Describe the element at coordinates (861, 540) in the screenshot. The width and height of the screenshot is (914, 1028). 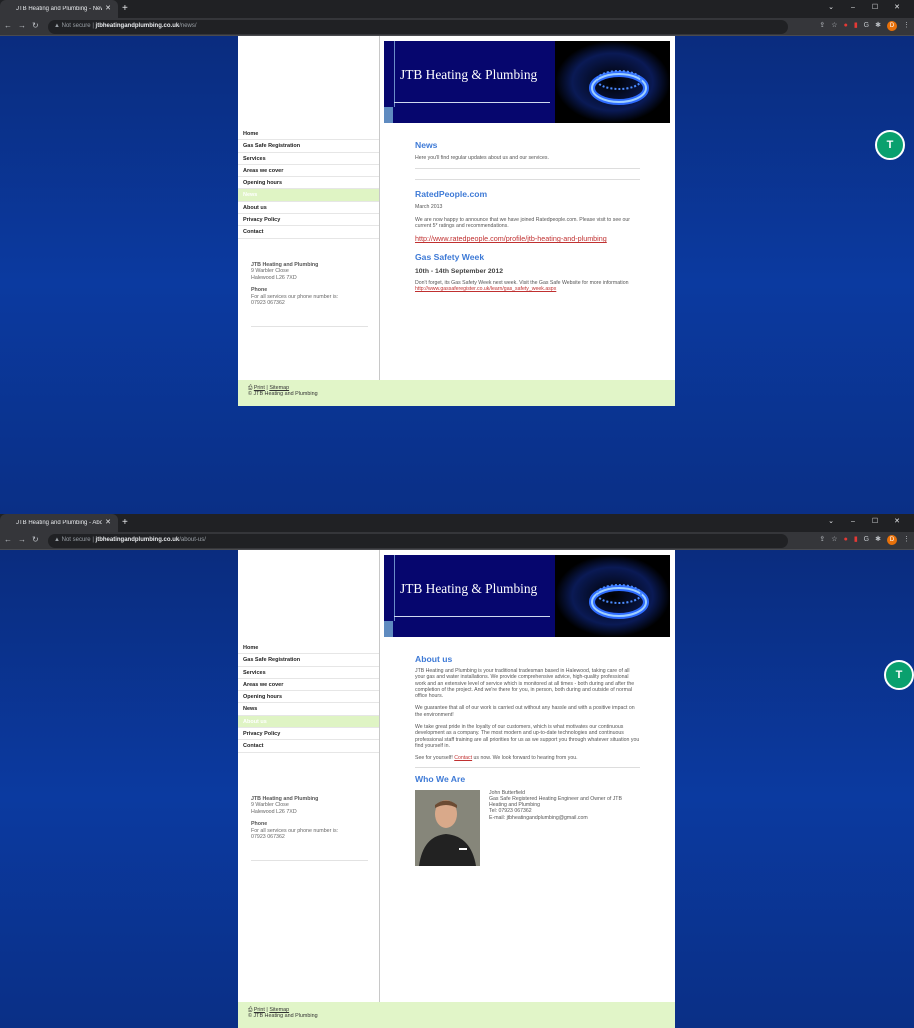
I see `extensions-area: ⇪ ☆ ● ▮ G ✱ D ⋮` at that location.